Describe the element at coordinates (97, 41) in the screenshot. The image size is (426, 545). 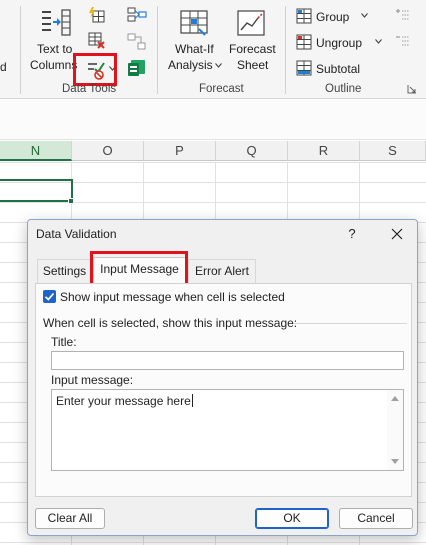
I see `remove-duplicates-icon` at that location.